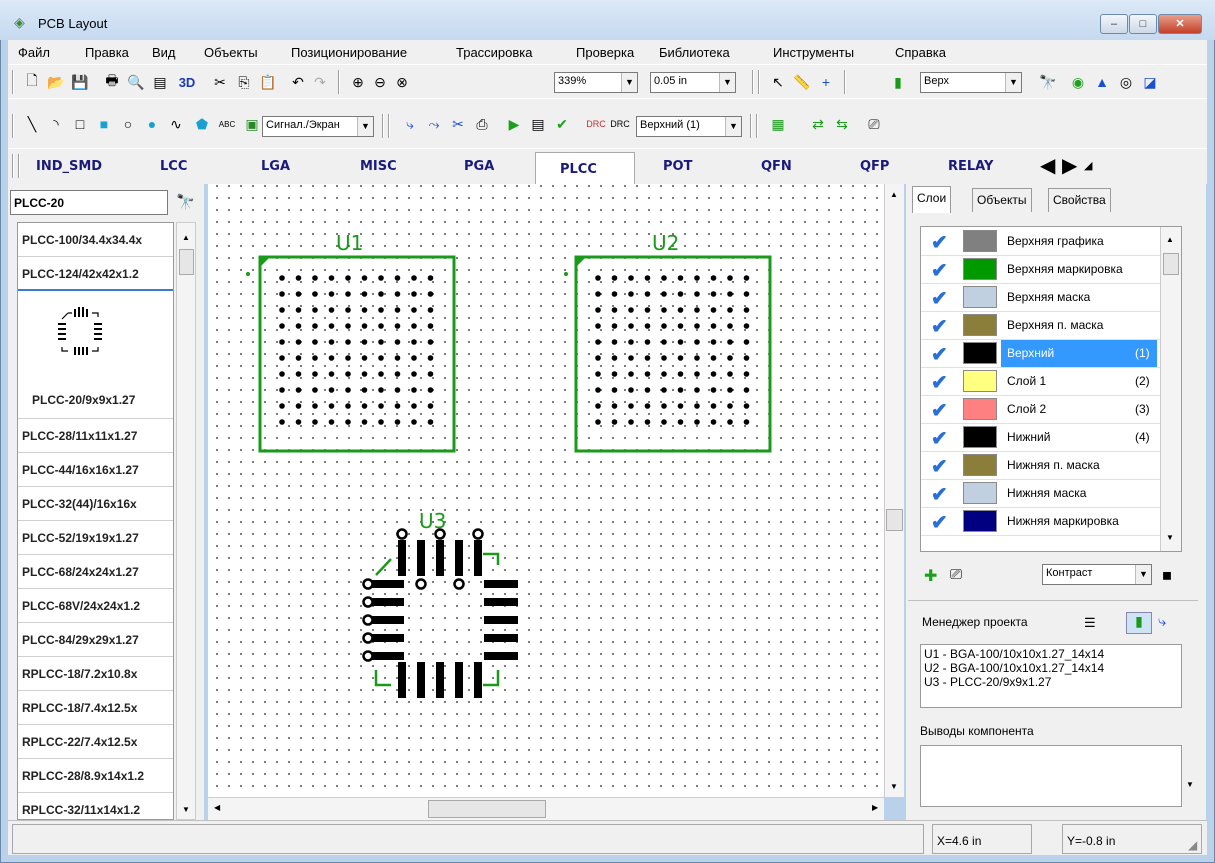  I want to click on paste-icon: 📋, so click(268, 82).